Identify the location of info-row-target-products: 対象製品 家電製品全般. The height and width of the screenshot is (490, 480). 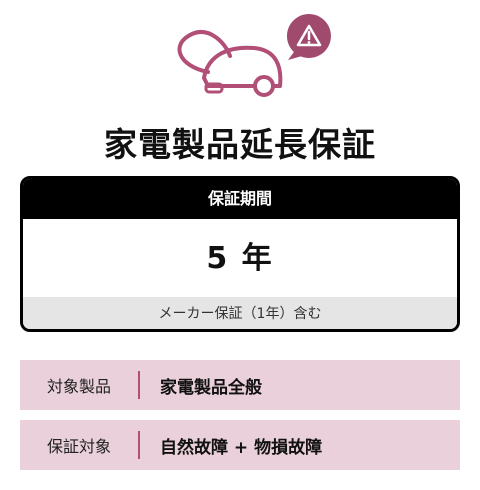
(240, 385).